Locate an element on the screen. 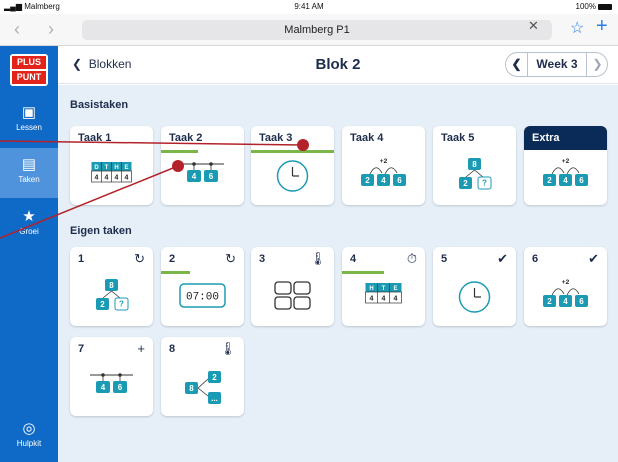 Image resolution: width=618 pixels, height=462 pixels. lessons-icon: ▣ is located at coordinates (29, 112).